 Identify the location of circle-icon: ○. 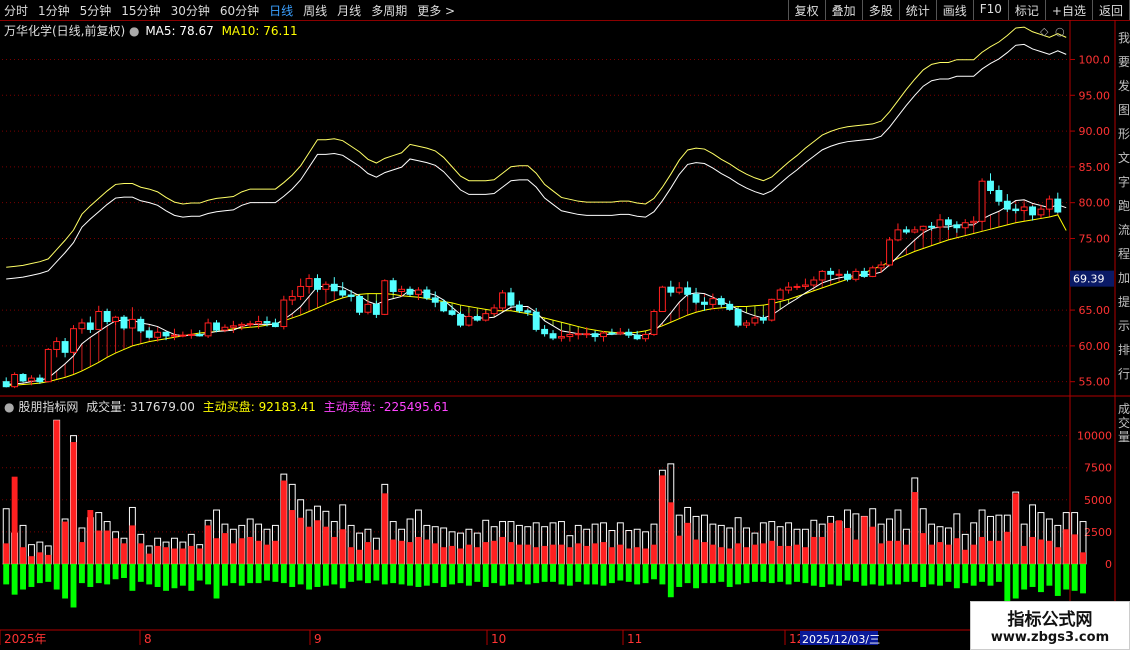
(1060, 31).